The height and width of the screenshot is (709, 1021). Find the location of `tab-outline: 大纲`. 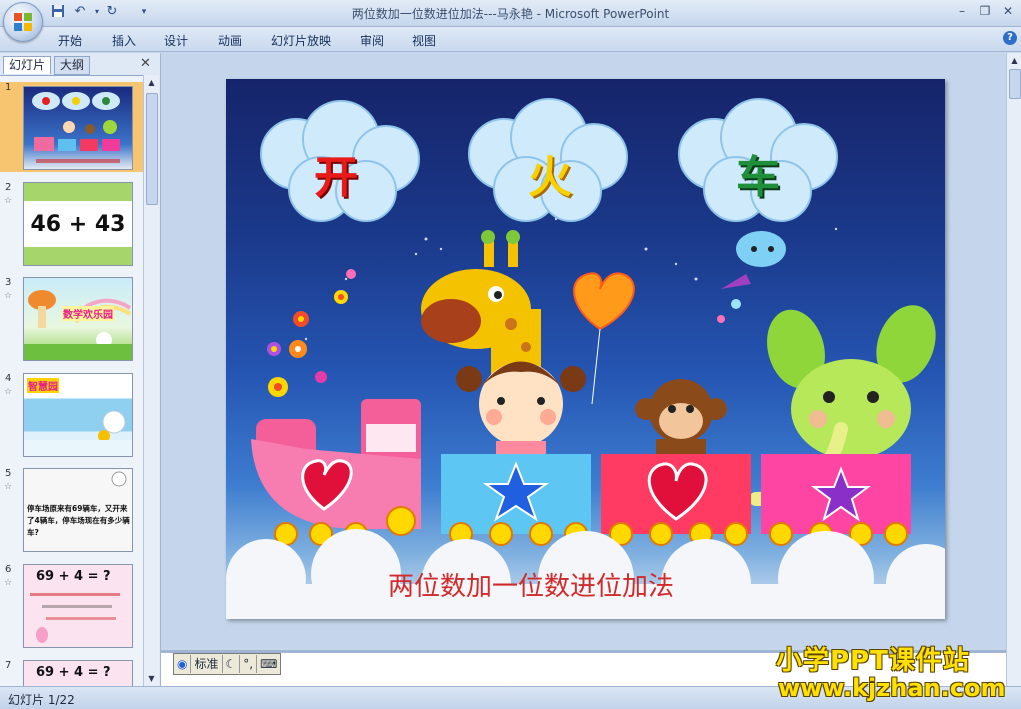

tab-outline: 大纲 is located at coordinates (72, 65).